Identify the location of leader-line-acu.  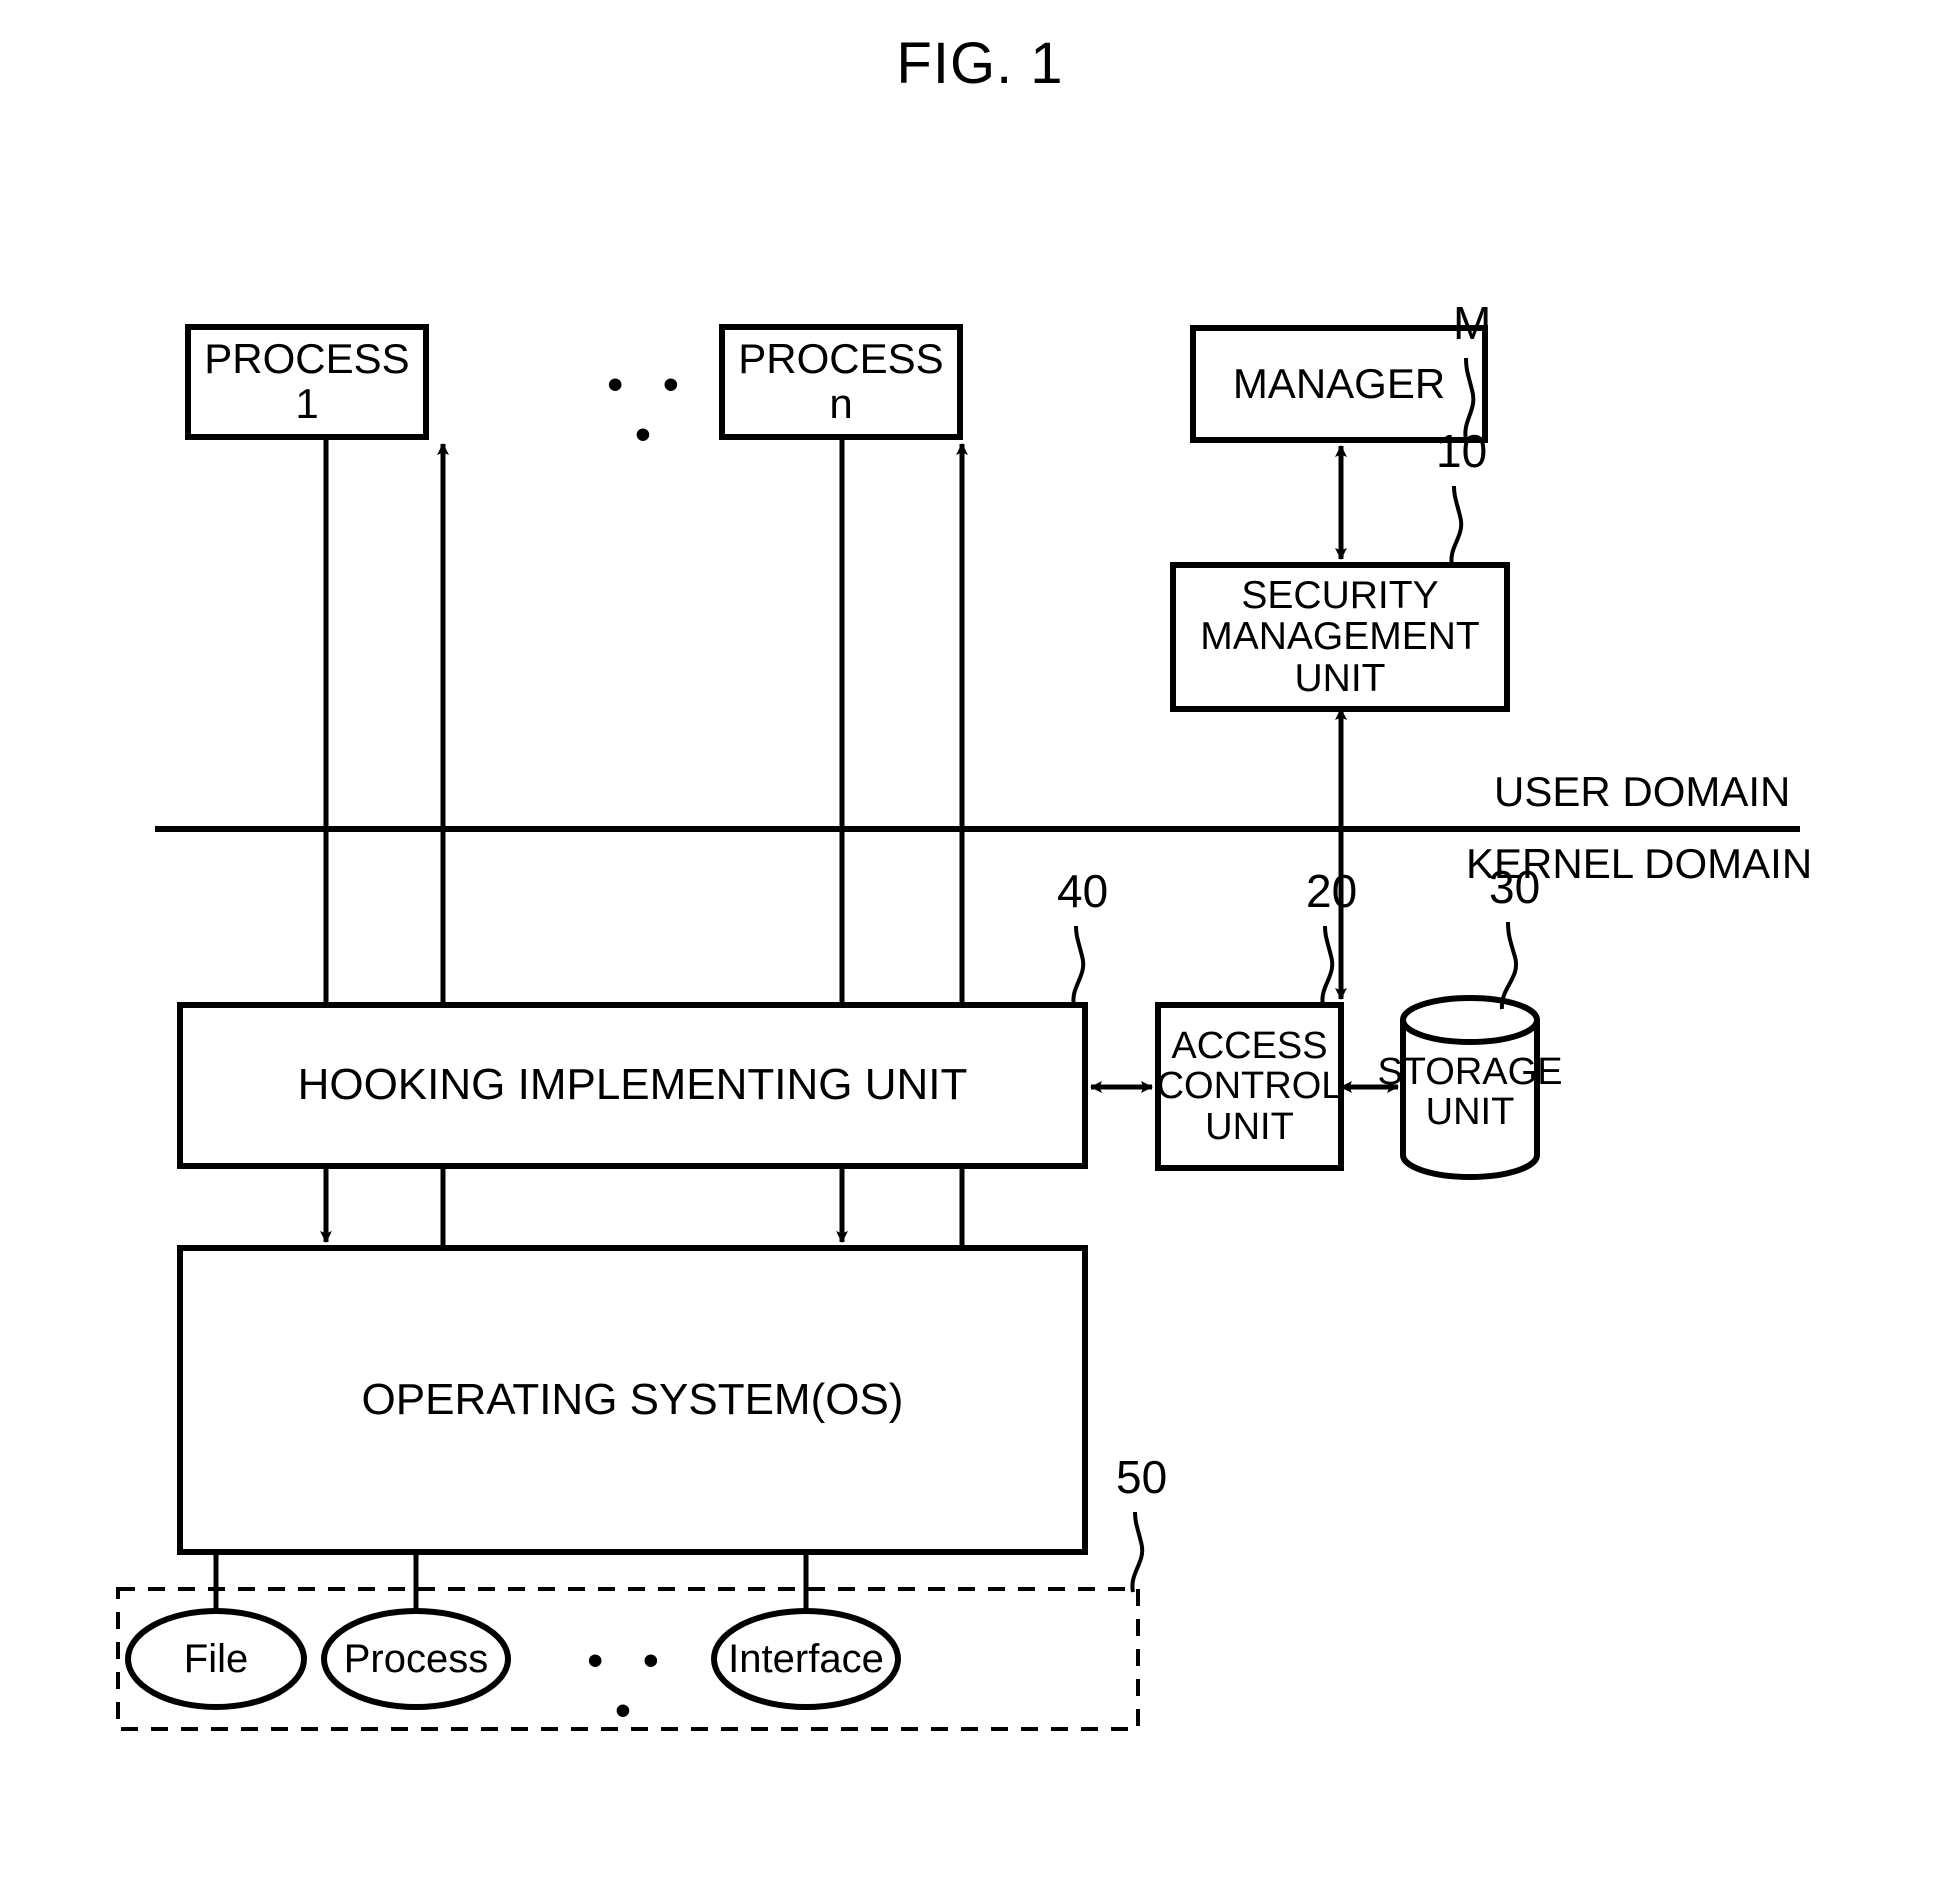
(1327, 966).